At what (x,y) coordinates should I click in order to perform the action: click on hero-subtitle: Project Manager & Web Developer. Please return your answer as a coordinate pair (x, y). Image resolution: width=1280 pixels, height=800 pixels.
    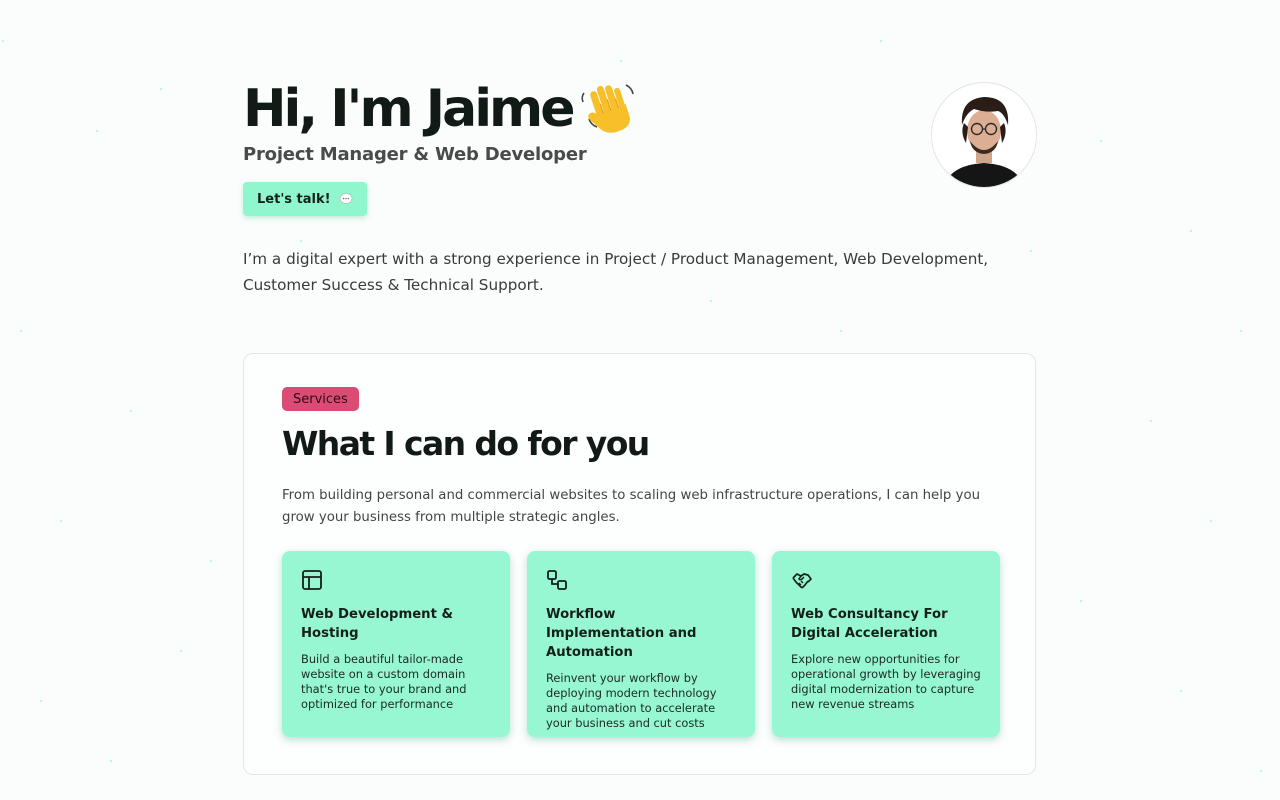
    Looking at the image, I should click on (415, 154).